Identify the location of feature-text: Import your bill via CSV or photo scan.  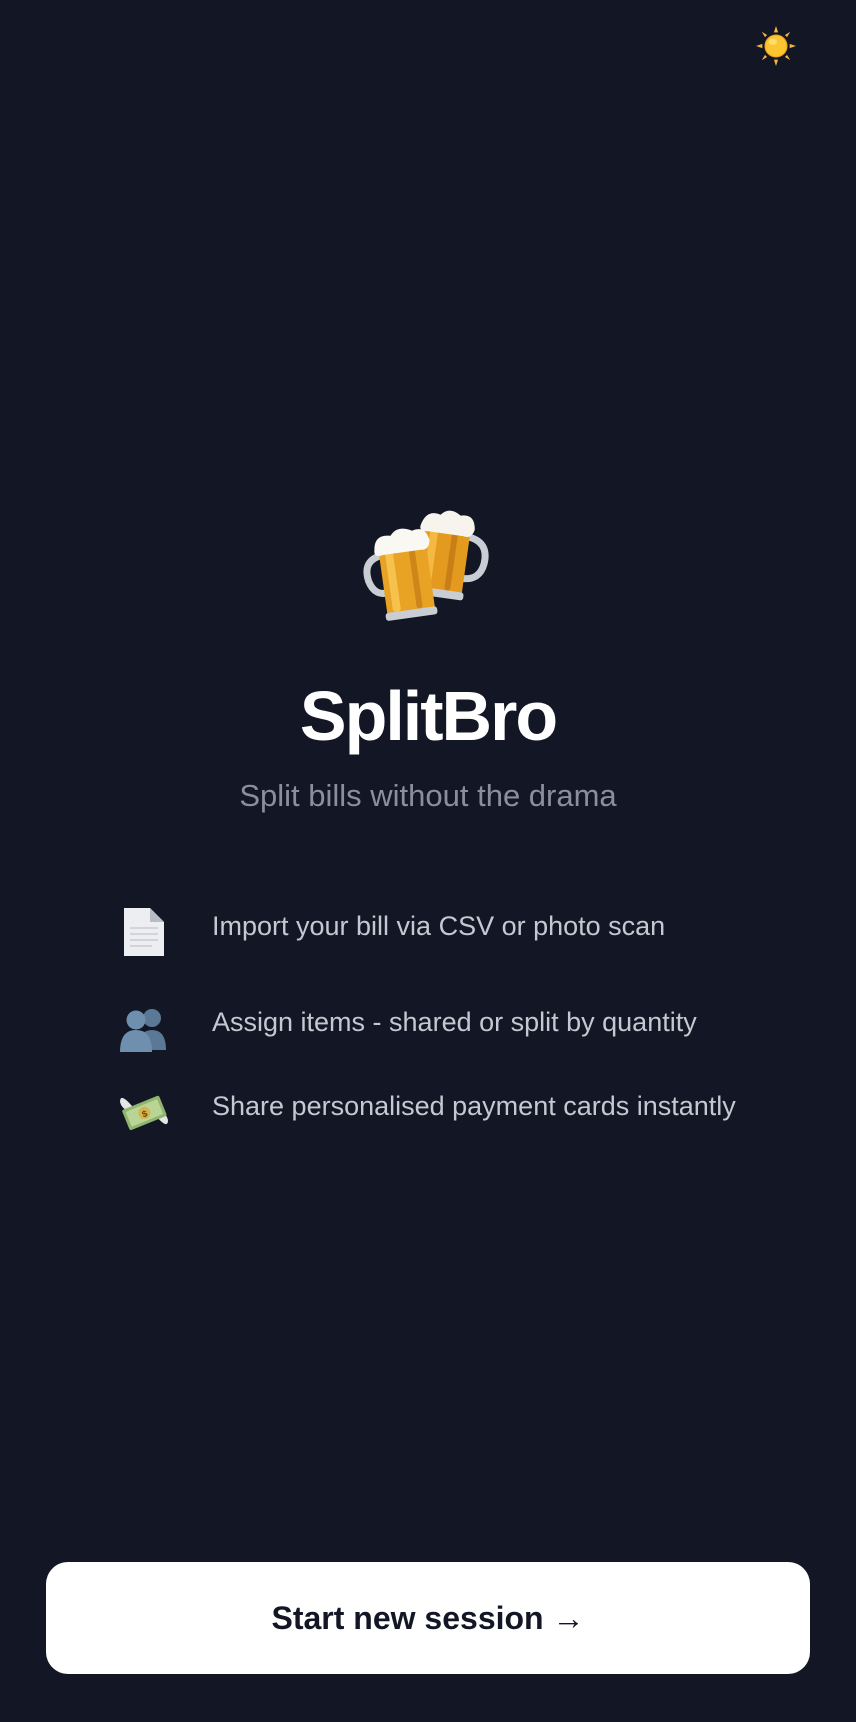
(439, 926).